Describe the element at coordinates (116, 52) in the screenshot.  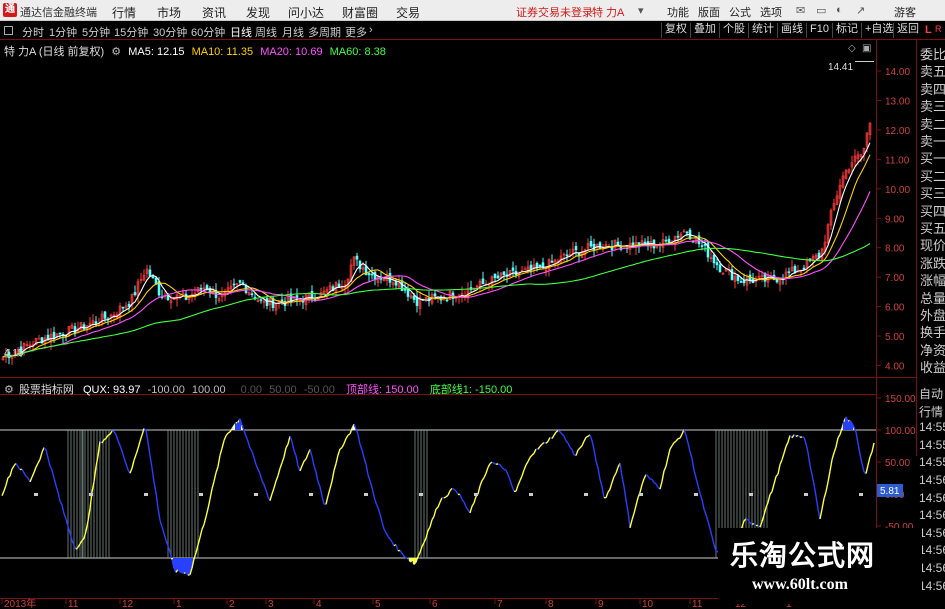
I see `settings-icon: ⚙` at that location.